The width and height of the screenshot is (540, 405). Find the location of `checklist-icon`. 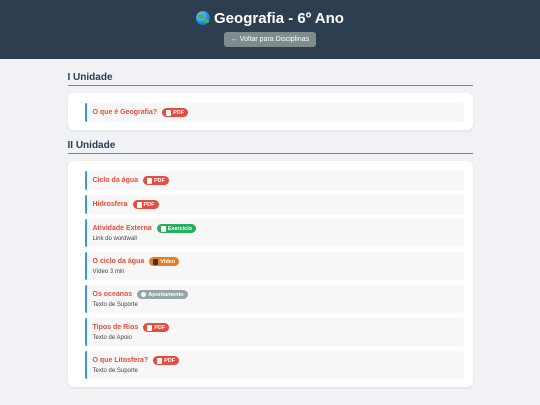

checklist-icon is located at coordinates (163, 228).